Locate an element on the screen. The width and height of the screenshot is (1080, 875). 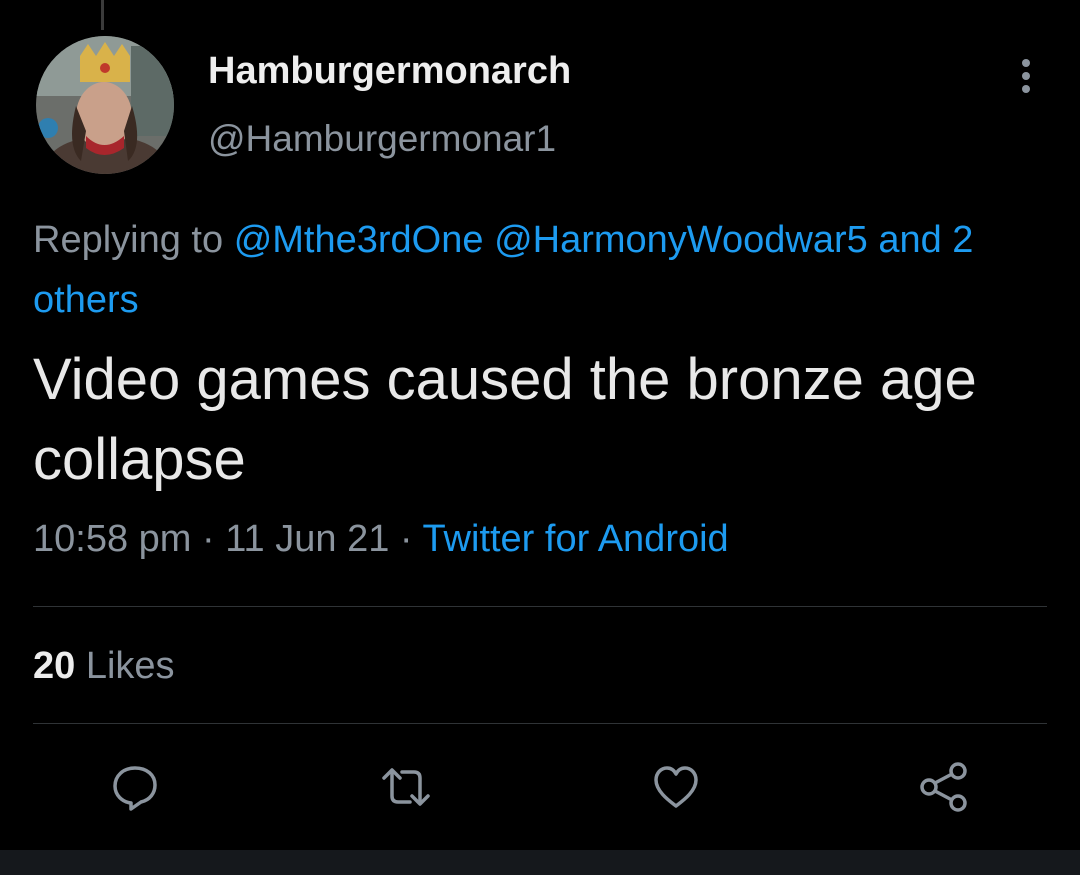
share-button is located at coordinates (944, 789).